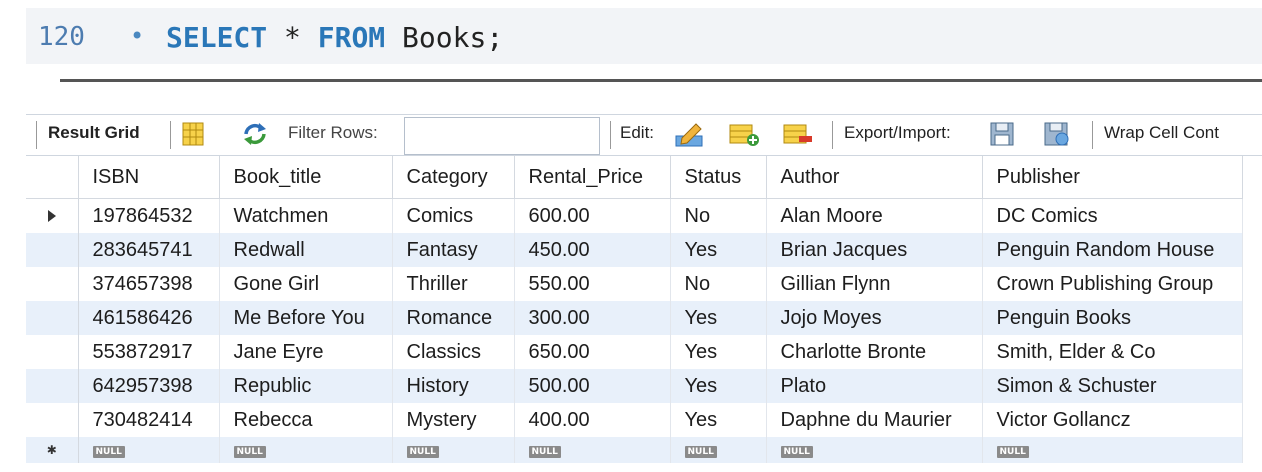 This screenshot has height=472, width=1262. Describe the element at coordinates (1112, 250) in the screenshot. I see `cell-publisher: Penguin Random House` at that location.